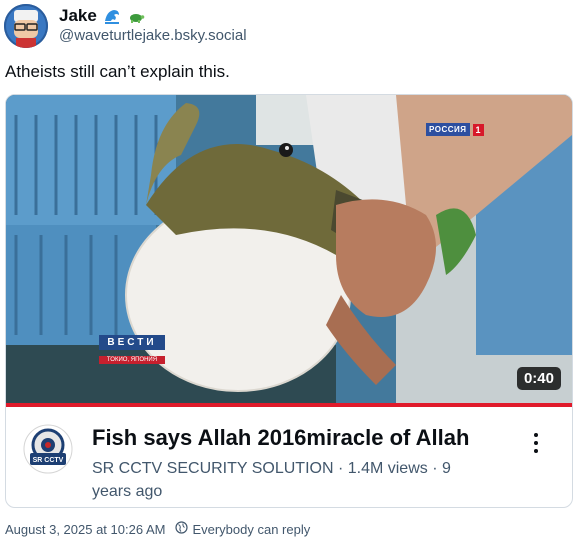 Image resolution: width=578 pixels, height=549 pixels. What do you see at coordinates (448, 129) in the screenshot?
I see `tv-logo-word: РОССИЯ` at bounding box center [448, 129].